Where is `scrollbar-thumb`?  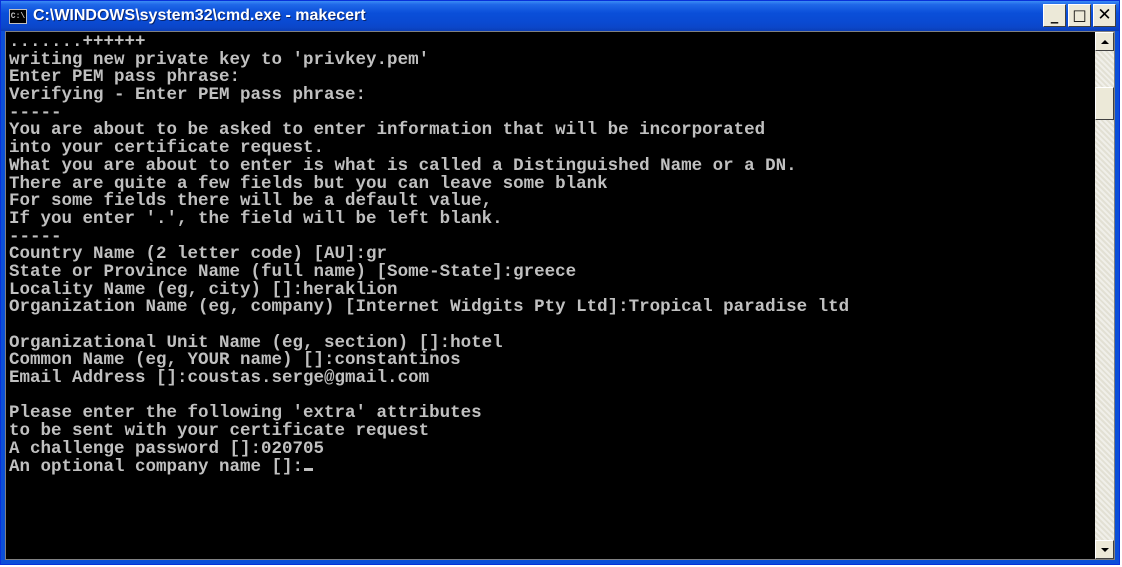 scrollbar-thumb is located at coordinates (1104, 103).